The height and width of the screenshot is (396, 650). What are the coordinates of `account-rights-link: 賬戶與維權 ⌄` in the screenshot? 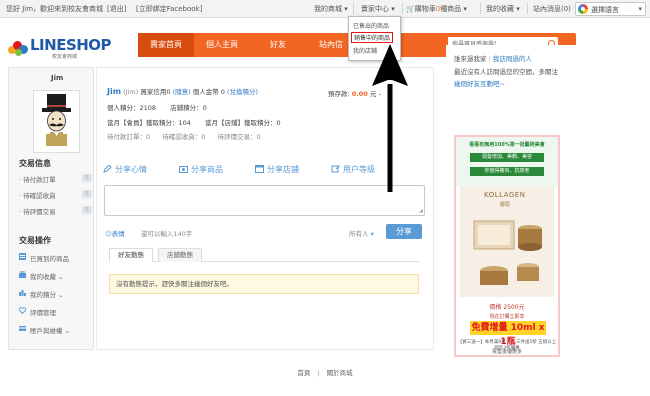 It's located at (55, 330).